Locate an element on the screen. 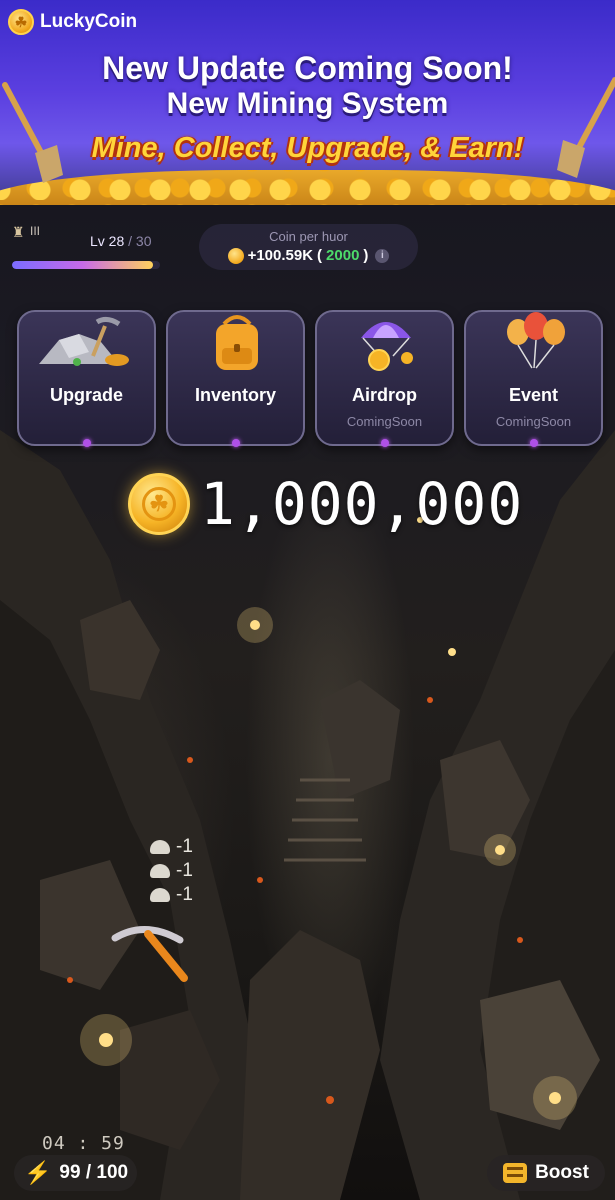  banner-headline: New Update Coming Soon! is located at coordinates (307, 68).